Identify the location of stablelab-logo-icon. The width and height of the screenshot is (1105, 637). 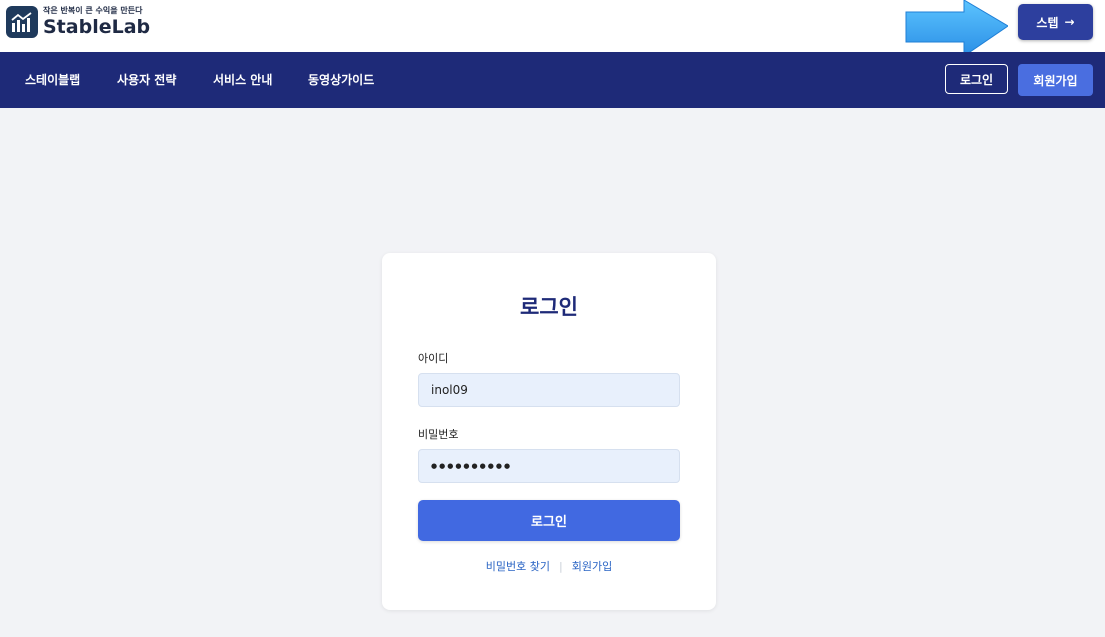
(22, 22).